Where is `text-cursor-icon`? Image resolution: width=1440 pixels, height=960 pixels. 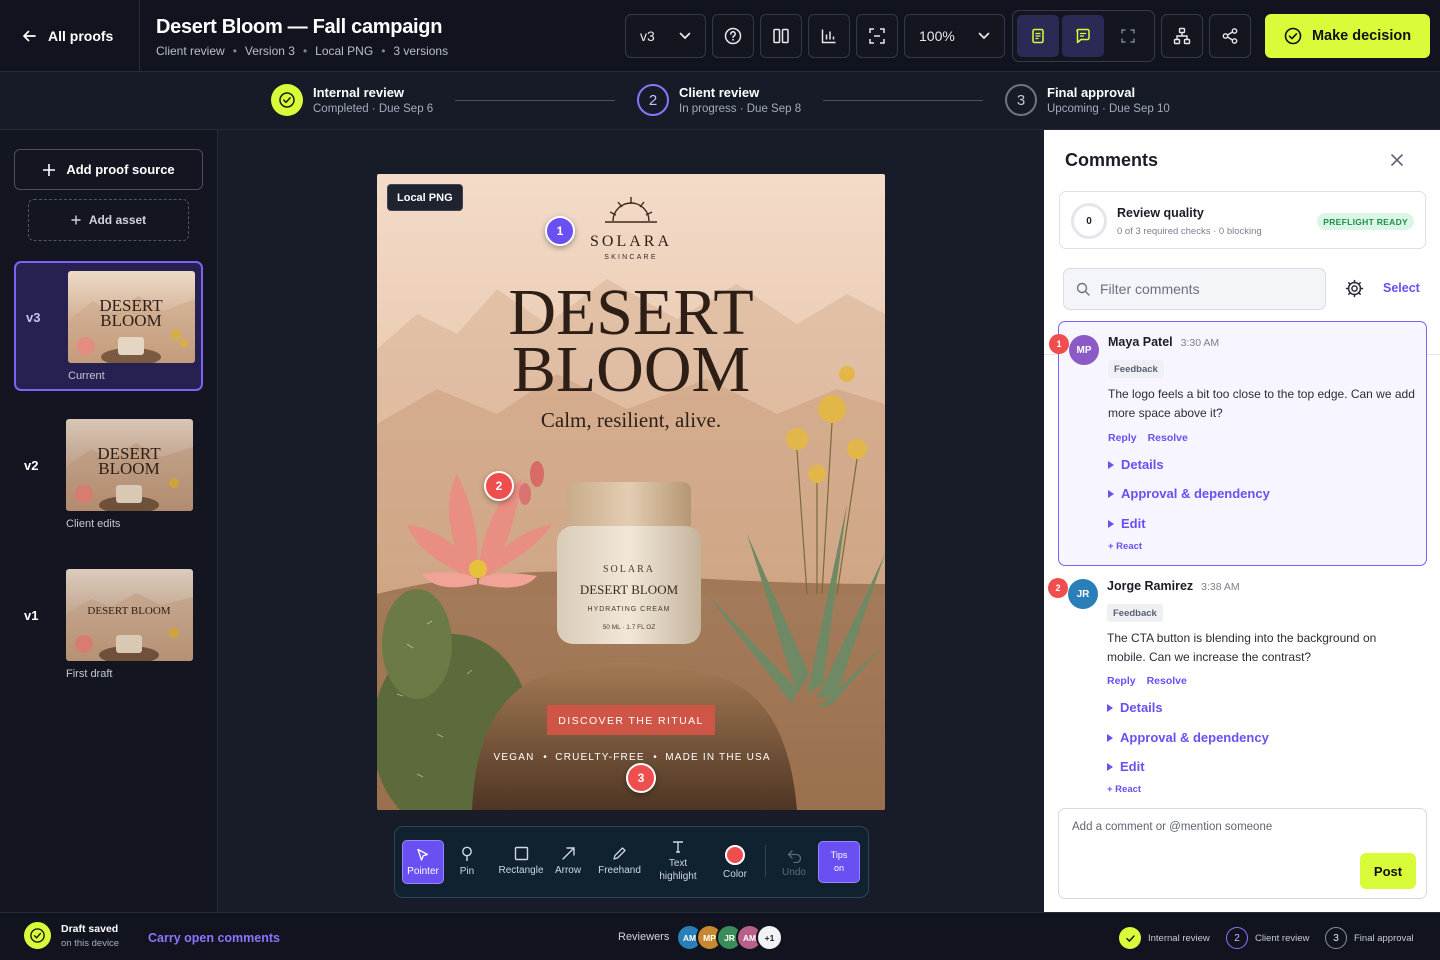 text-cursor-icon is located at coordinates (678, 847).